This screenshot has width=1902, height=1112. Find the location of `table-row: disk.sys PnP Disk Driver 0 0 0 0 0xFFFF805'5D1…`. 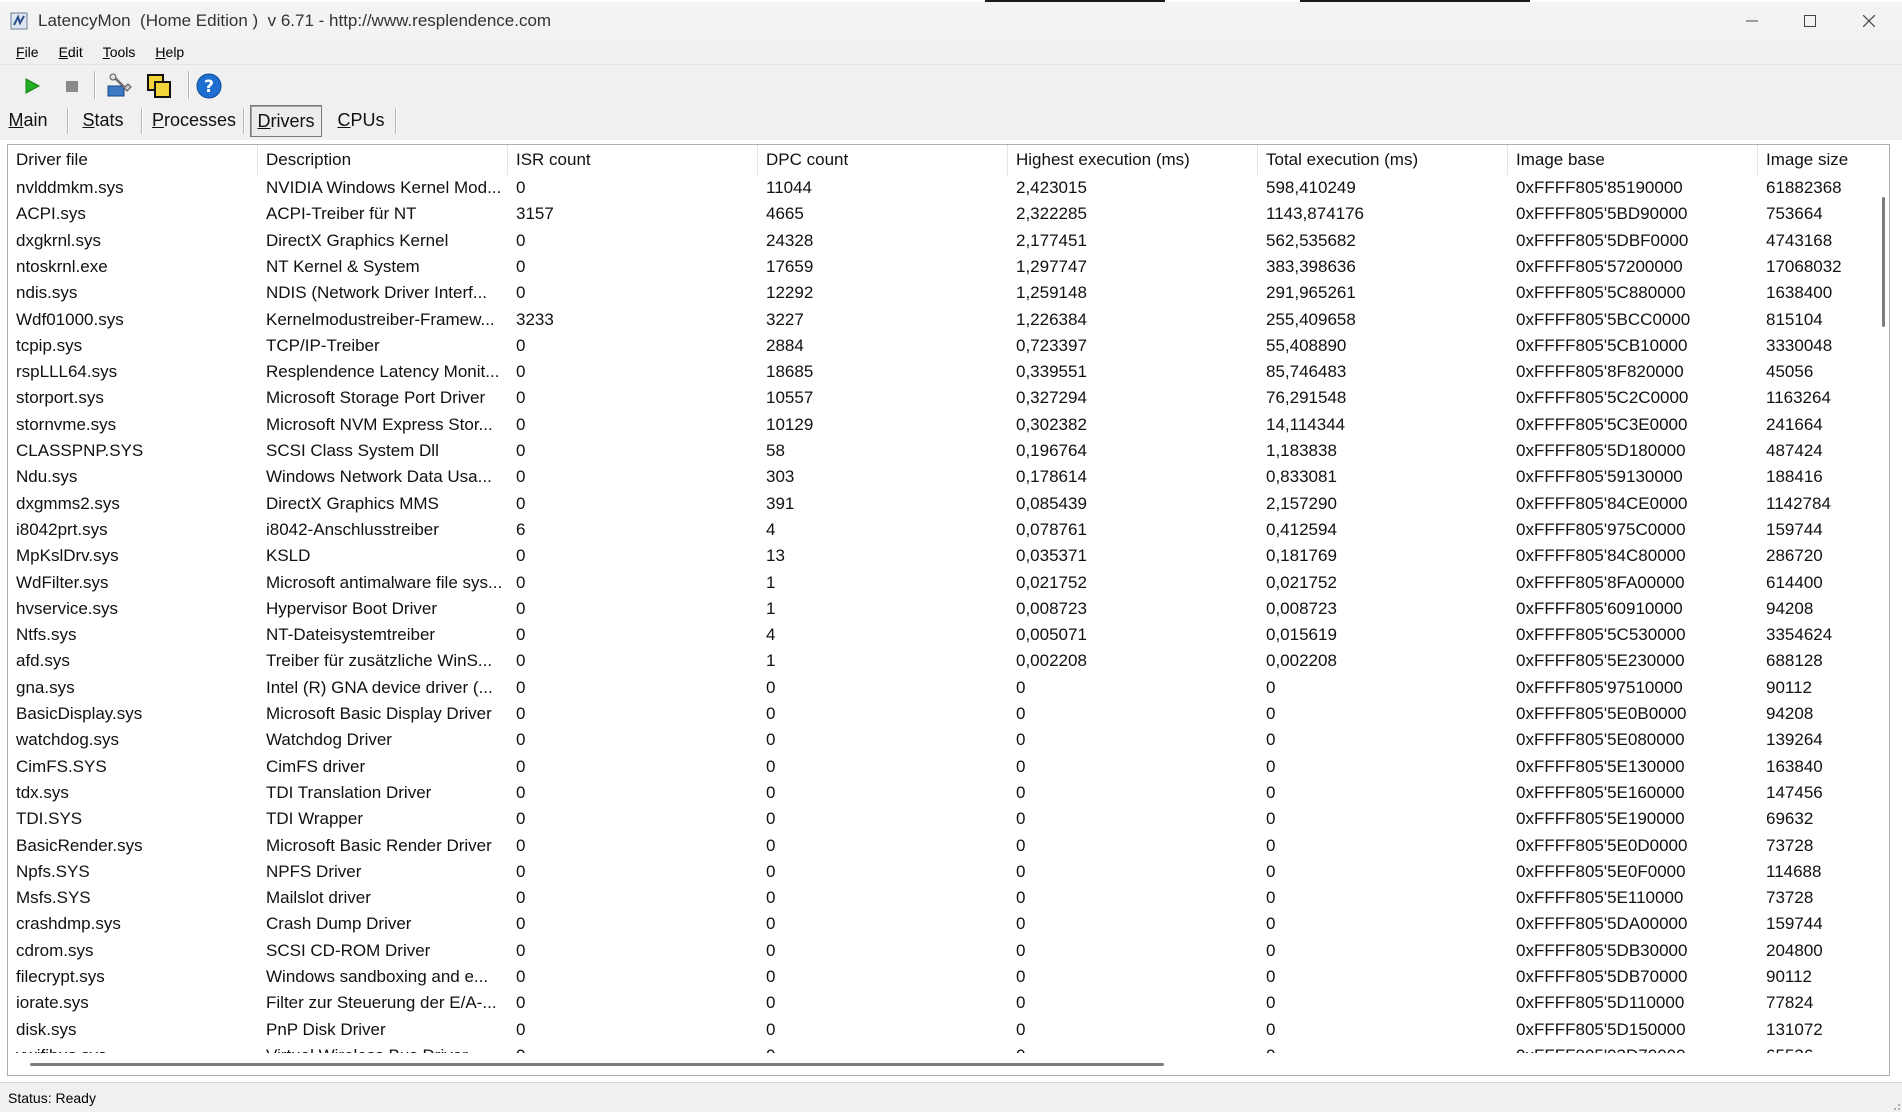

table-row: disk.sys PnP Disk Driver 0 0 0 0 0xFFFF805'5D1… is located at coordinates (938, 1030).